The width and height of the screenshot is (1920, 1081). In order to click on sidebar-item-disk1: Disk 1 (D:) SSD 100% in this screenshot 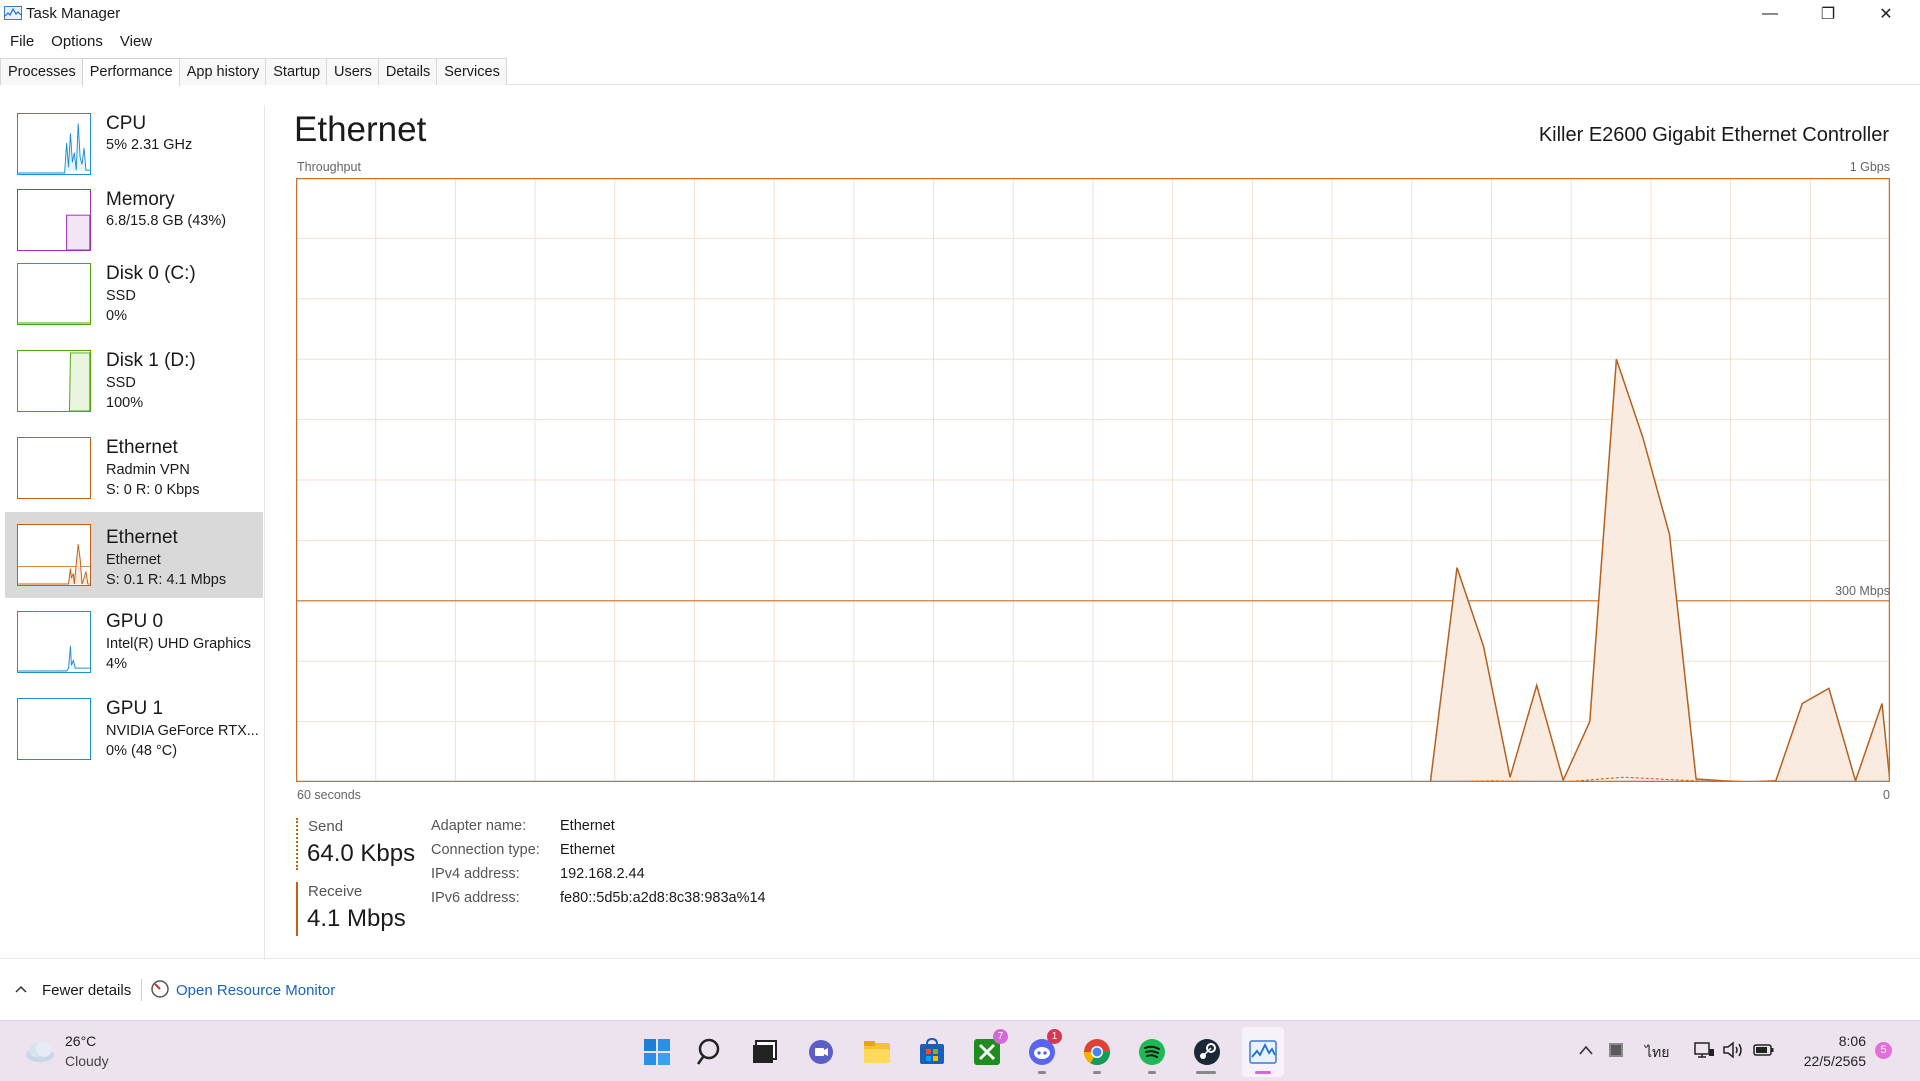, I will do `click(134, 387)`.